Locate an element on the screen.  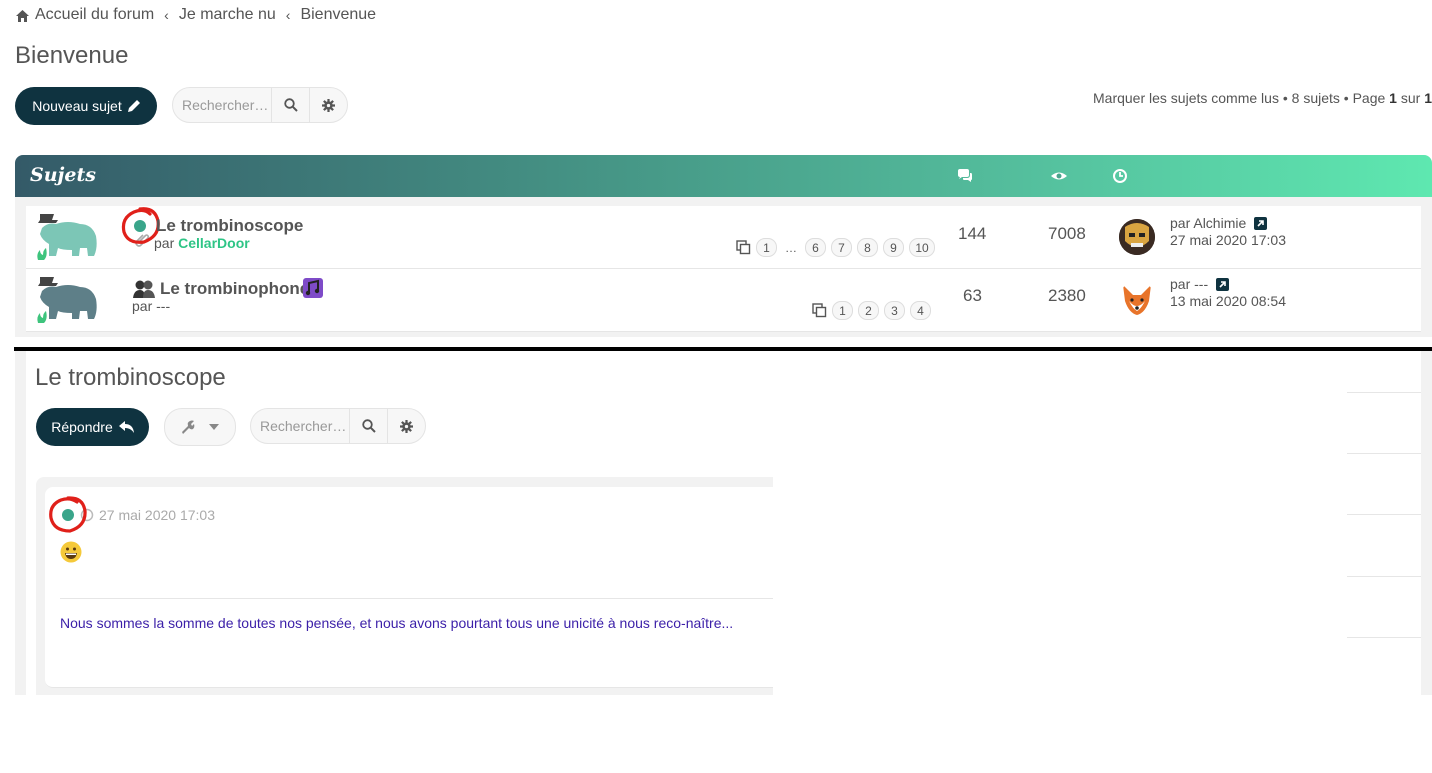
topic-tools-dropdown is located at coordinates (200, 427).